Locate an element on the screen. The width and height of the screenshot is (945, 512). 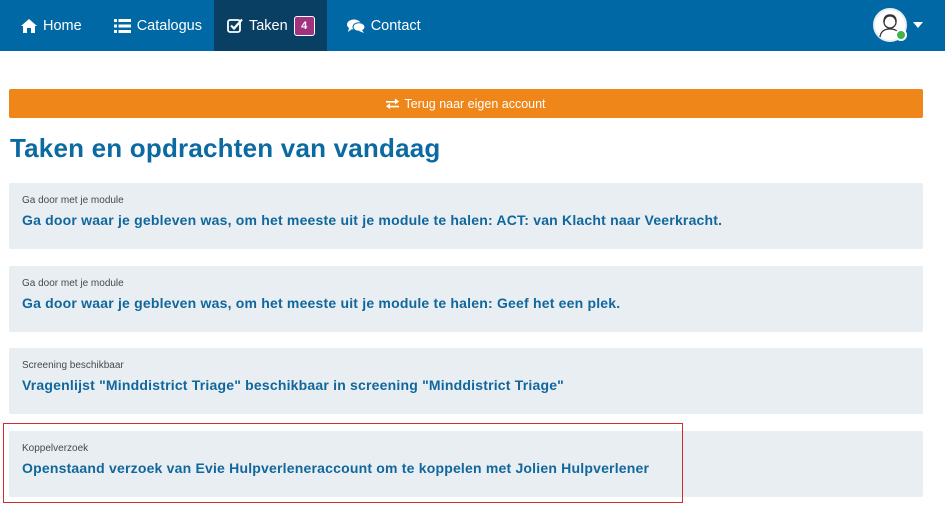
chevron-down-icon is located at coordinates (918, 25).